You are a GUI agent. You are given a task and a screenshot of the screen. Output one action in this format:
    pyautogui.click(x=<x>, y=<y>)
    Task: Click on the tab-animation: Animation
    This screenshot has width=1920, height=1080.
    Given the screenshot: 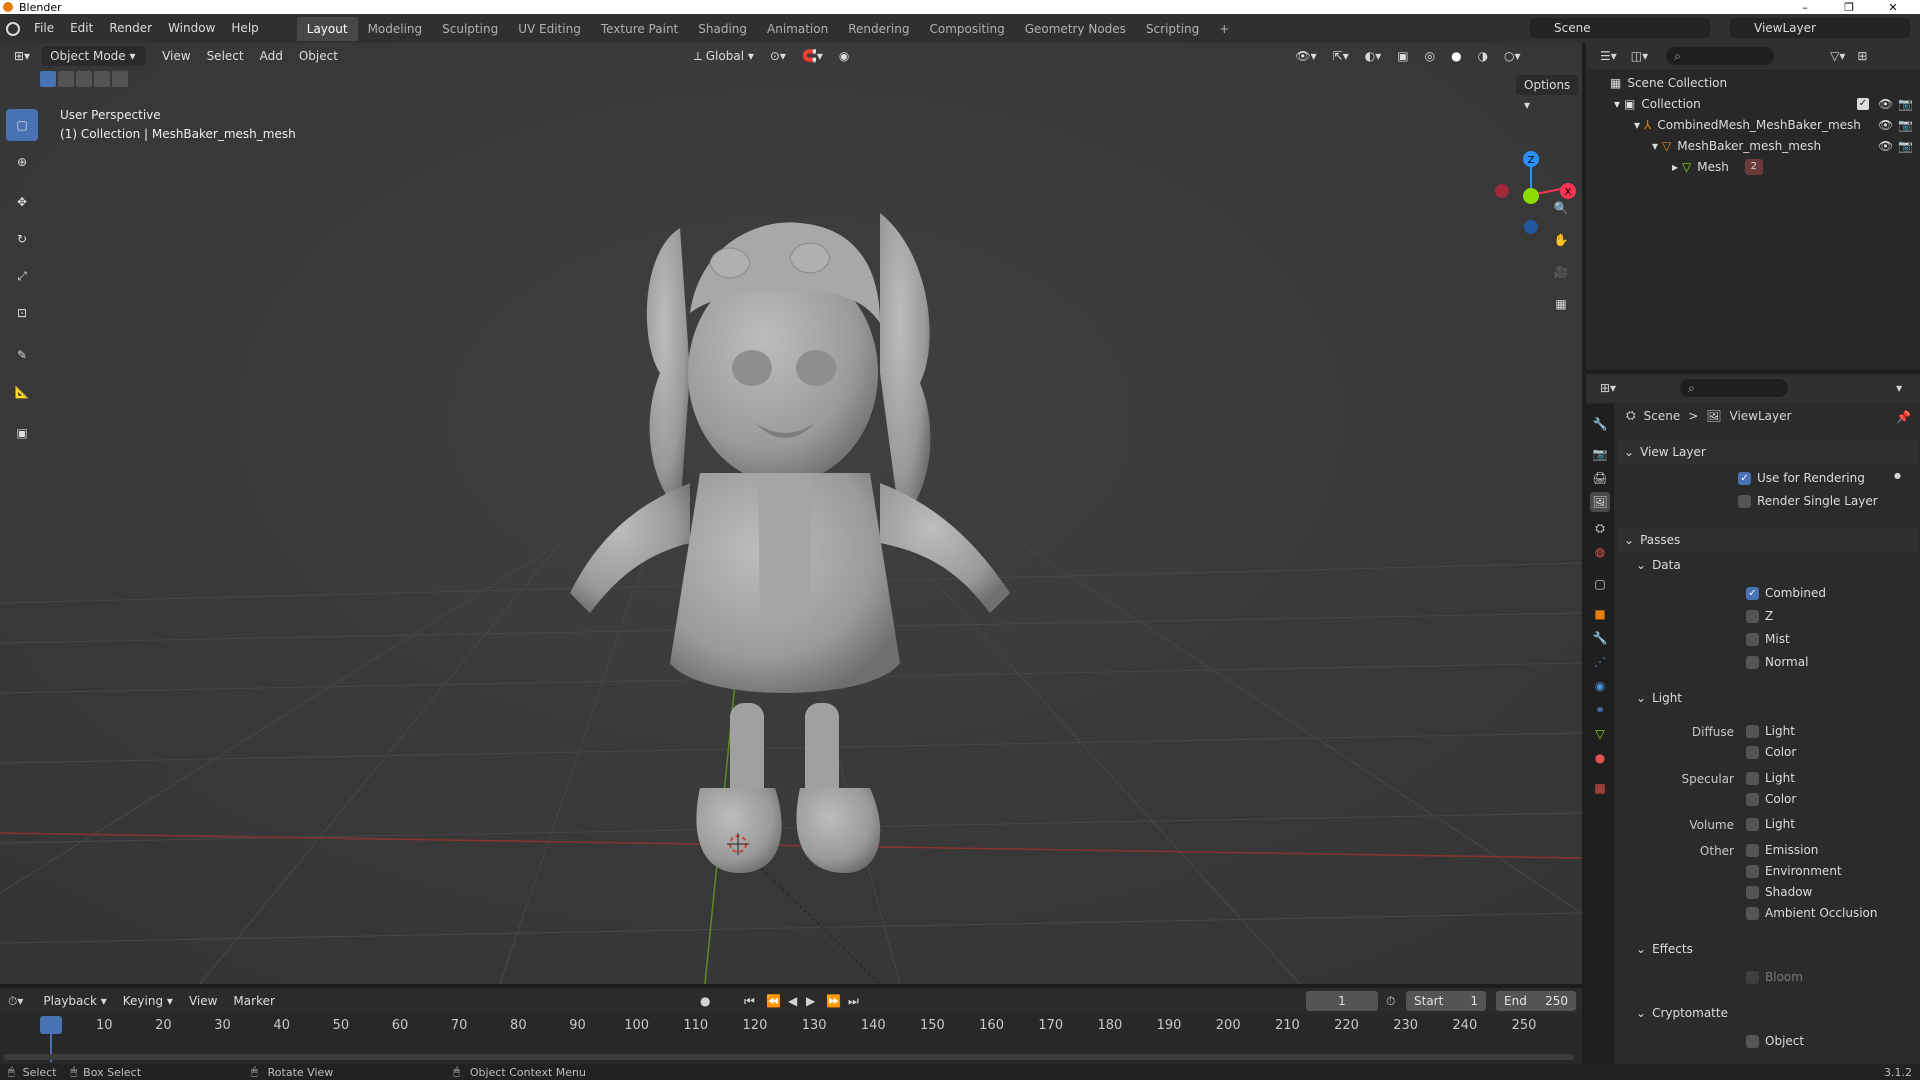 What is the action you would take?
    pyautogui.click(x=797, y=29)
    